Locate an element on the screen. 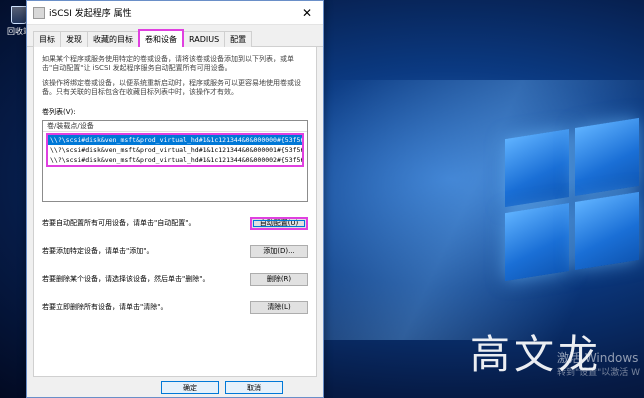  dialog-title: iSCSI 发起程序 属性 is located at coordinates (90, 14).